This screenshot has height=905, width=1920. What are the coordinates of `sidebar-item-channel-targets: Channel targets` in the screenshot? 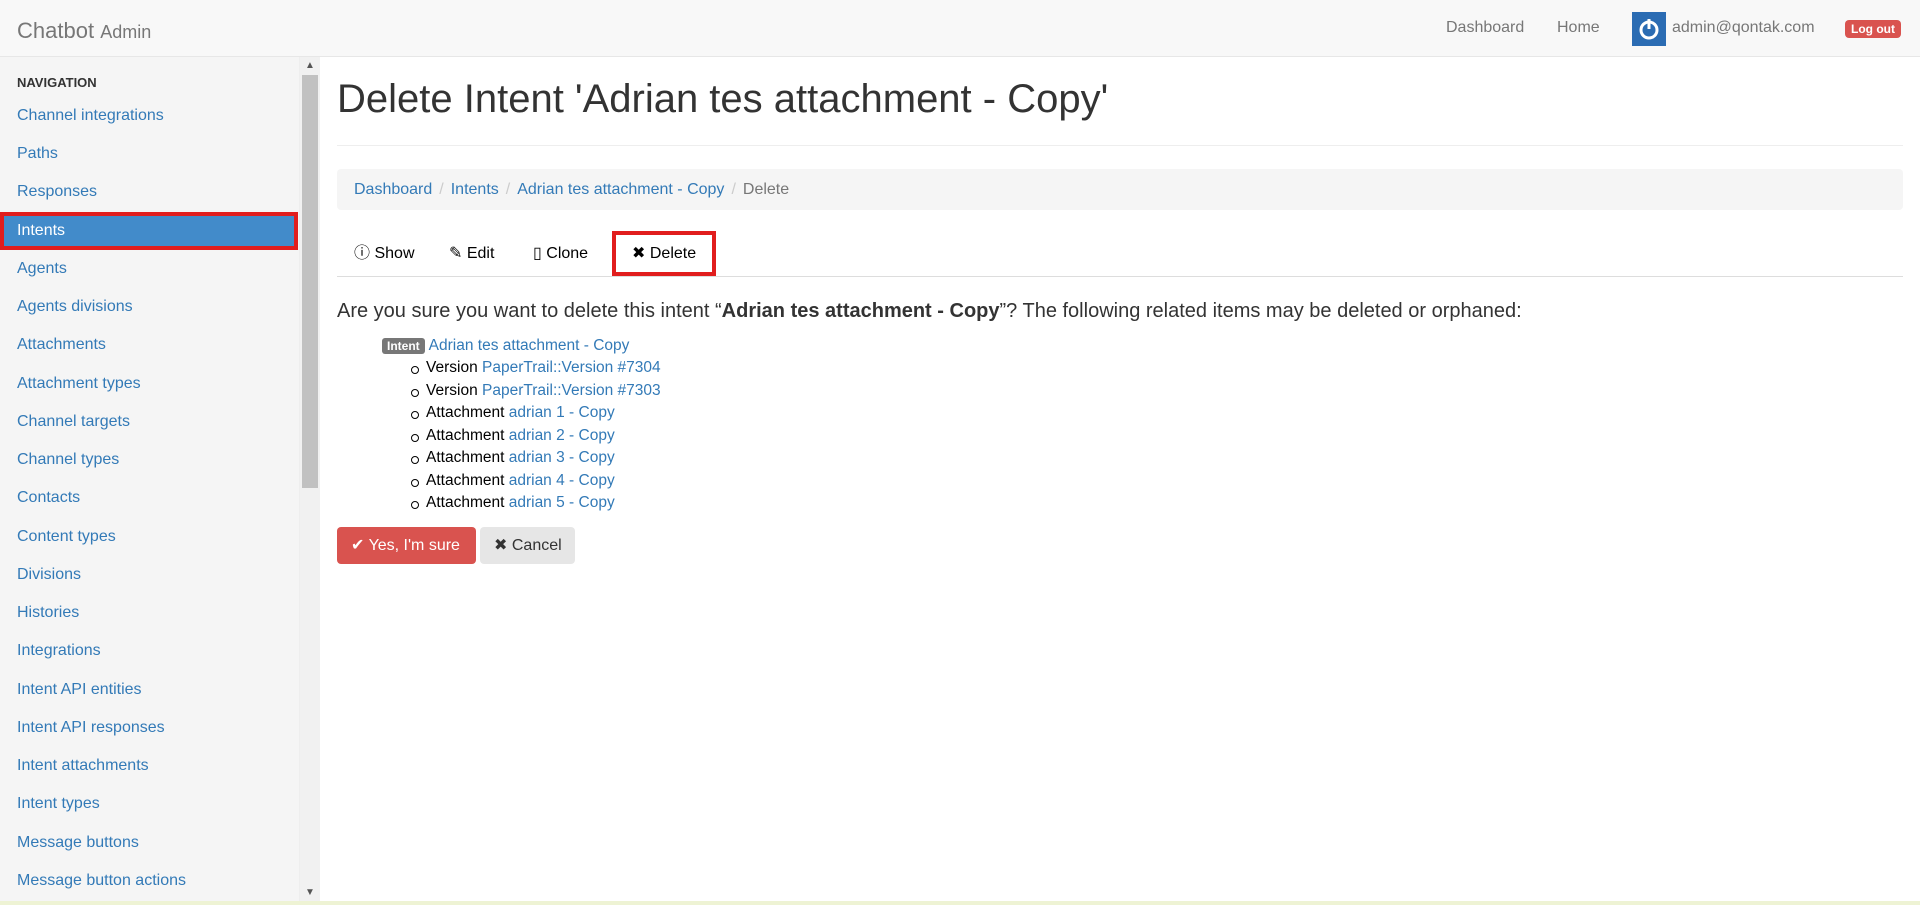 It's located at (149, 422).